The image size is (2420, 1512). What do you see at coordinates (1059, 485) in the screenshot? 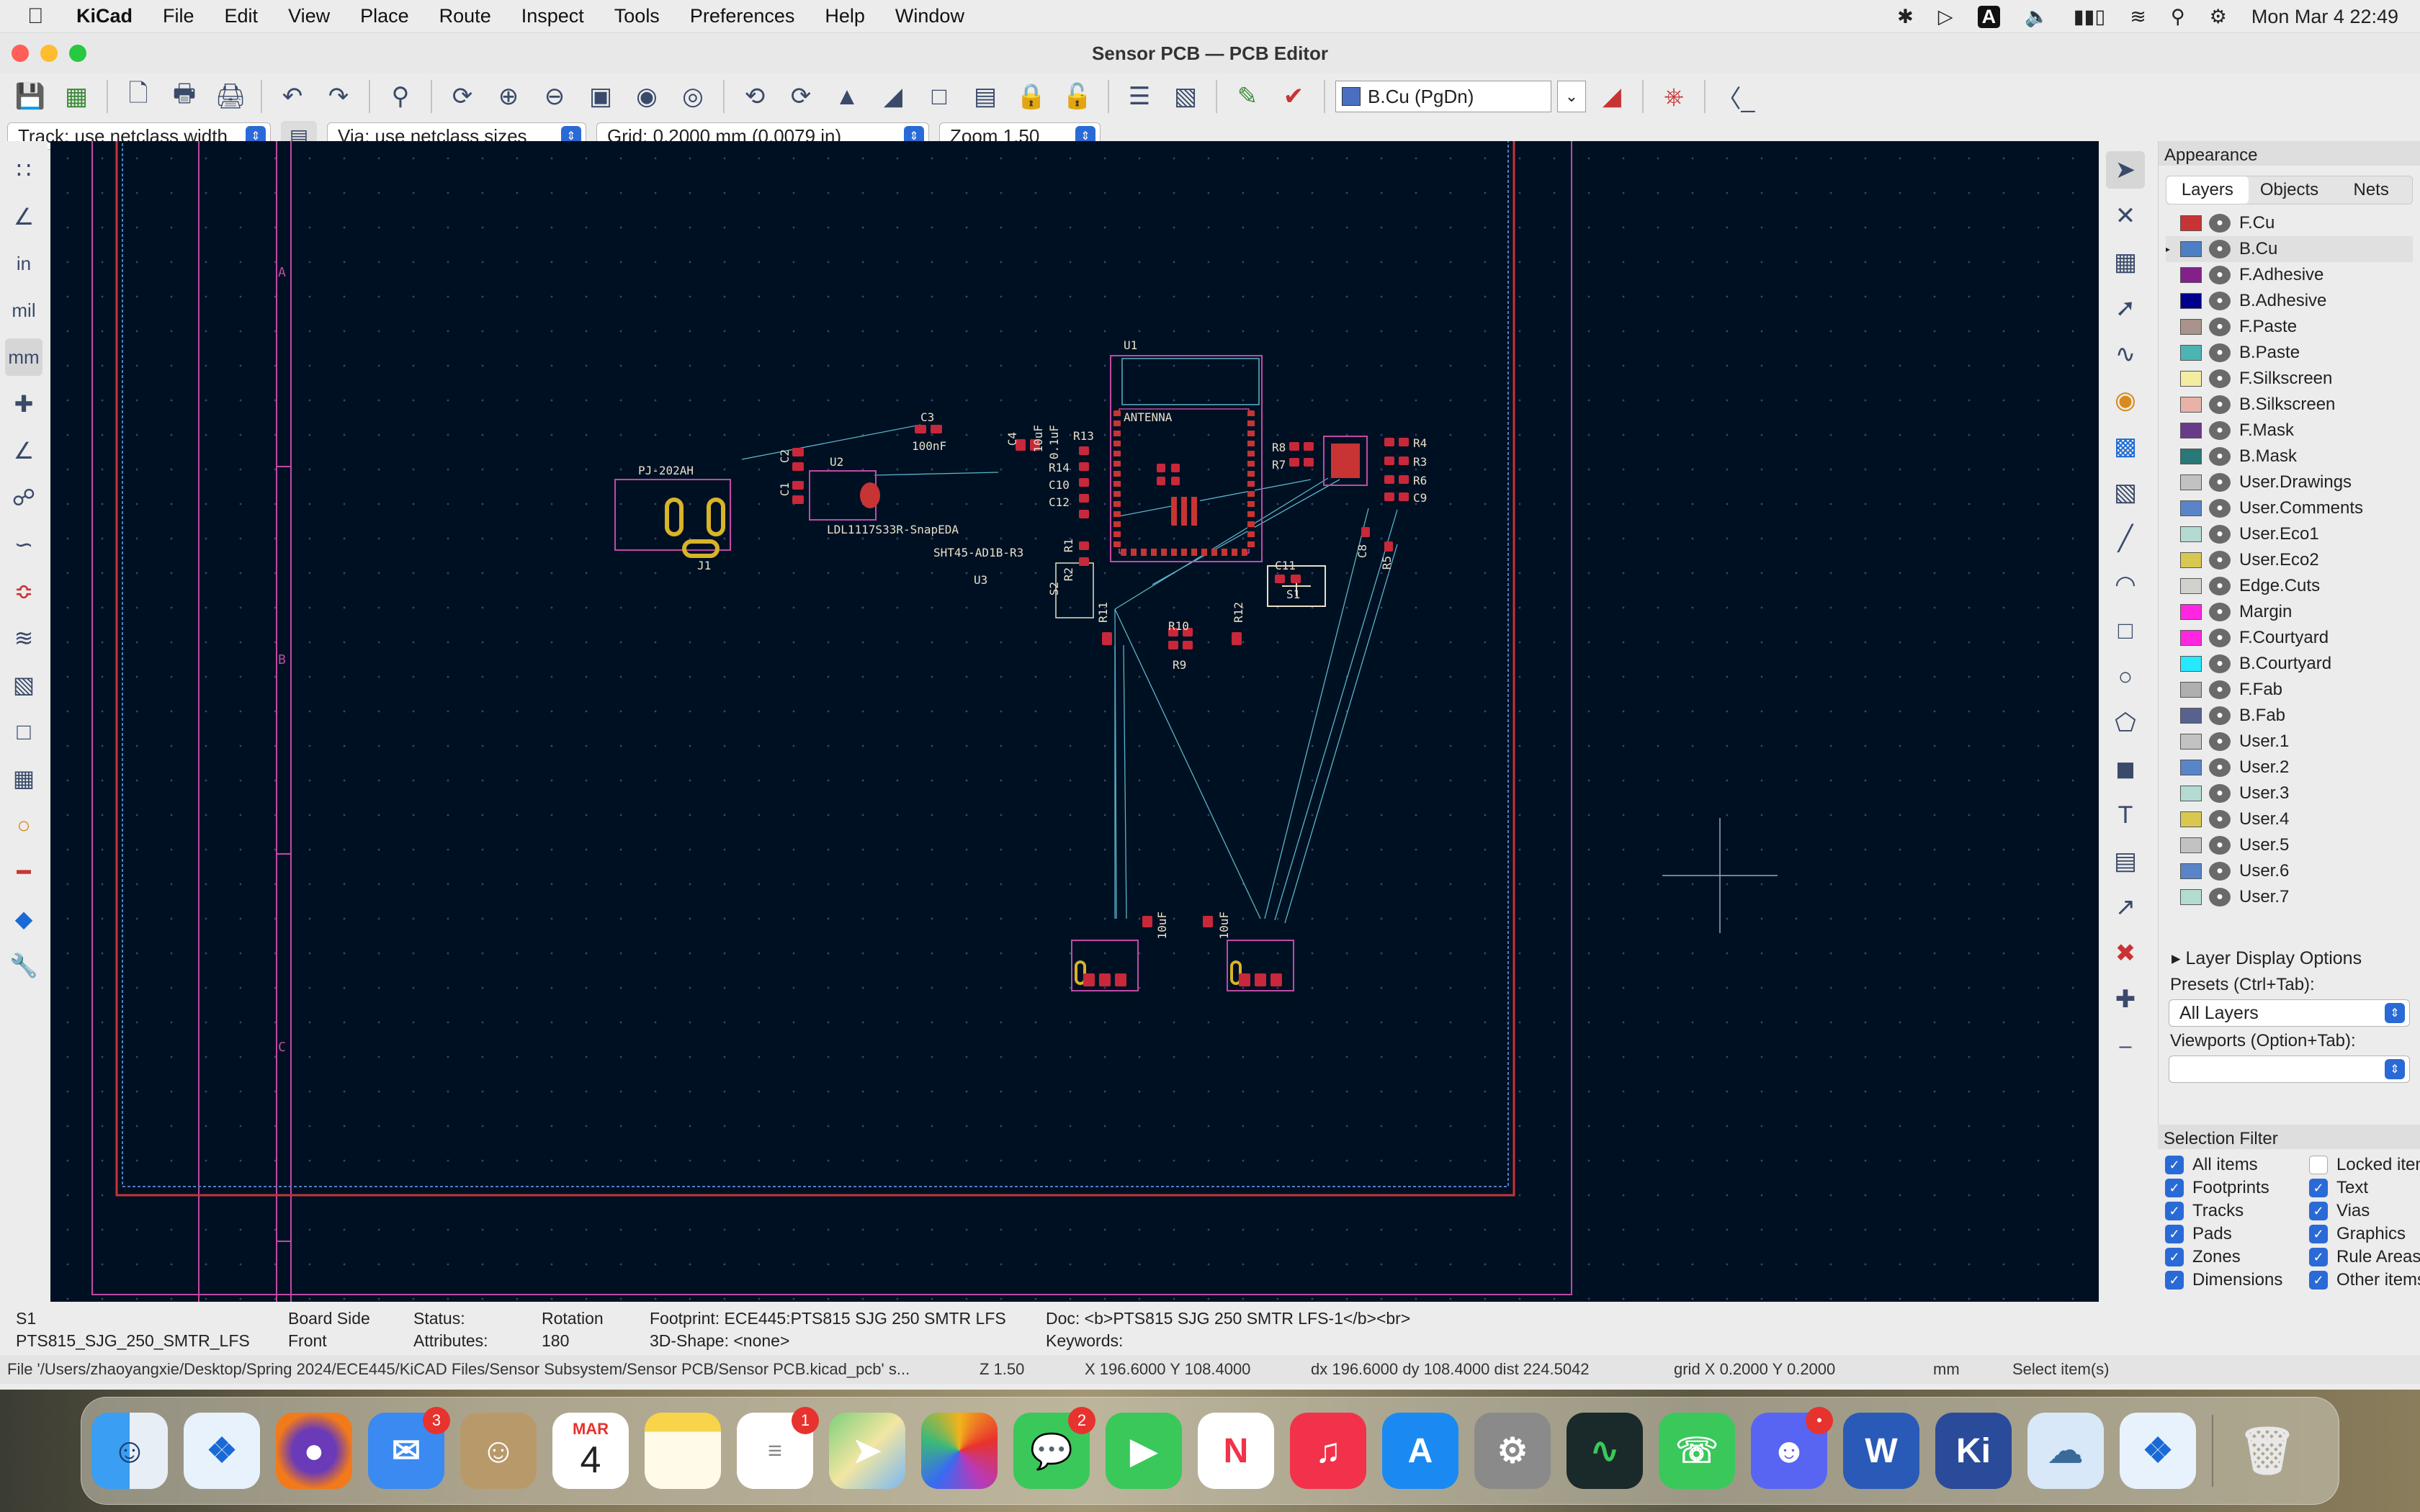
I see `label-c10: C10` at bounding box center [1059, 485].